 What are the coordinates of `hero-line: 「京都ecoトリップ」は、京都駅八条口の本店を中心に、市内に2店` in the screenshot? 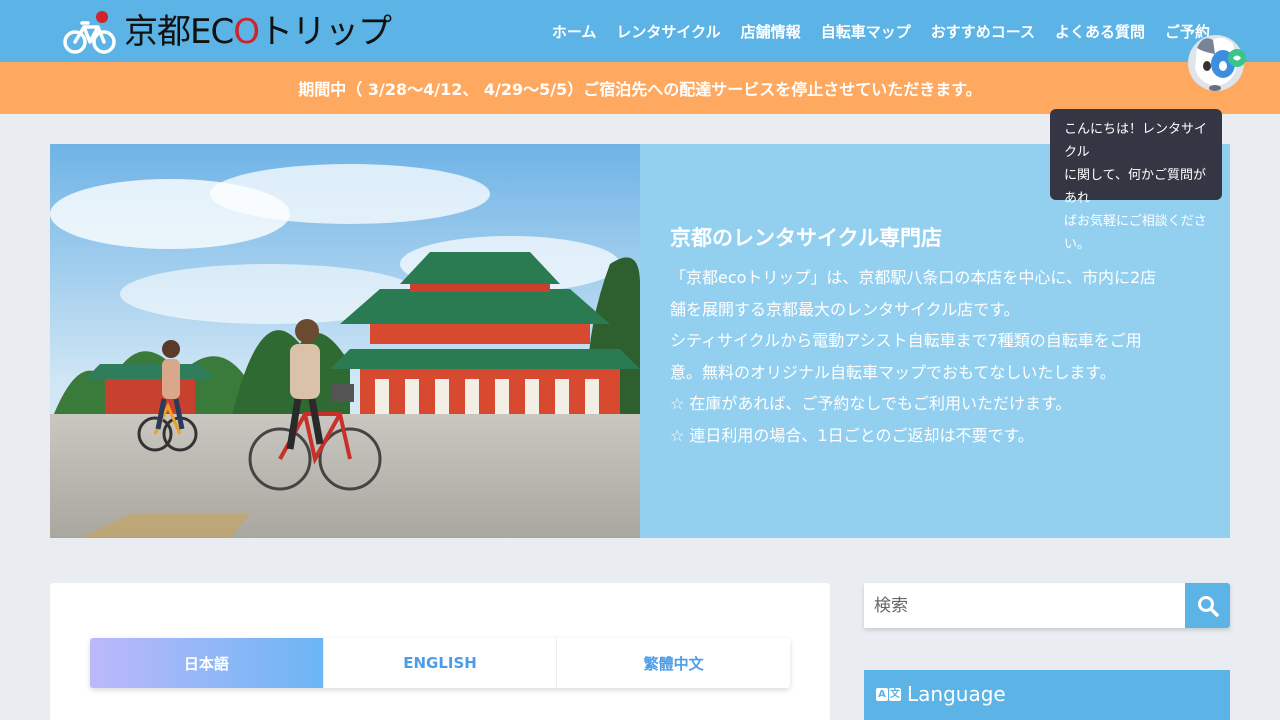 It's located at (913, 277).